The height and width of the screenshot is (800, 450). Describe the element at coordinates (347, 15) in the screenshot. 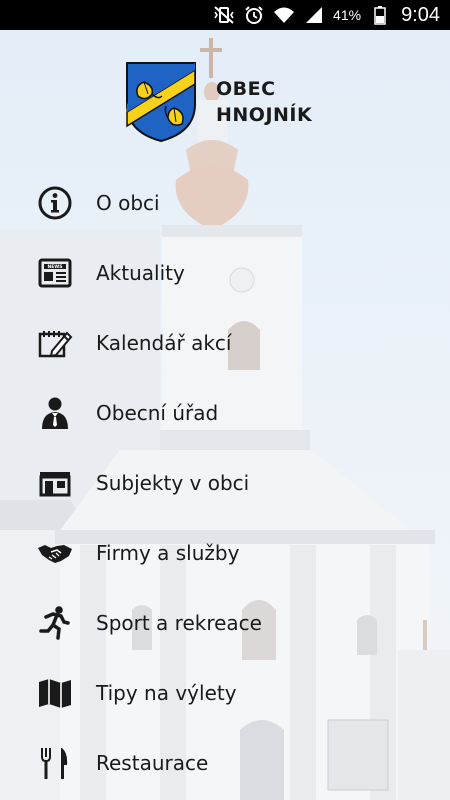

I see `battery-percent: 41%` at that location.